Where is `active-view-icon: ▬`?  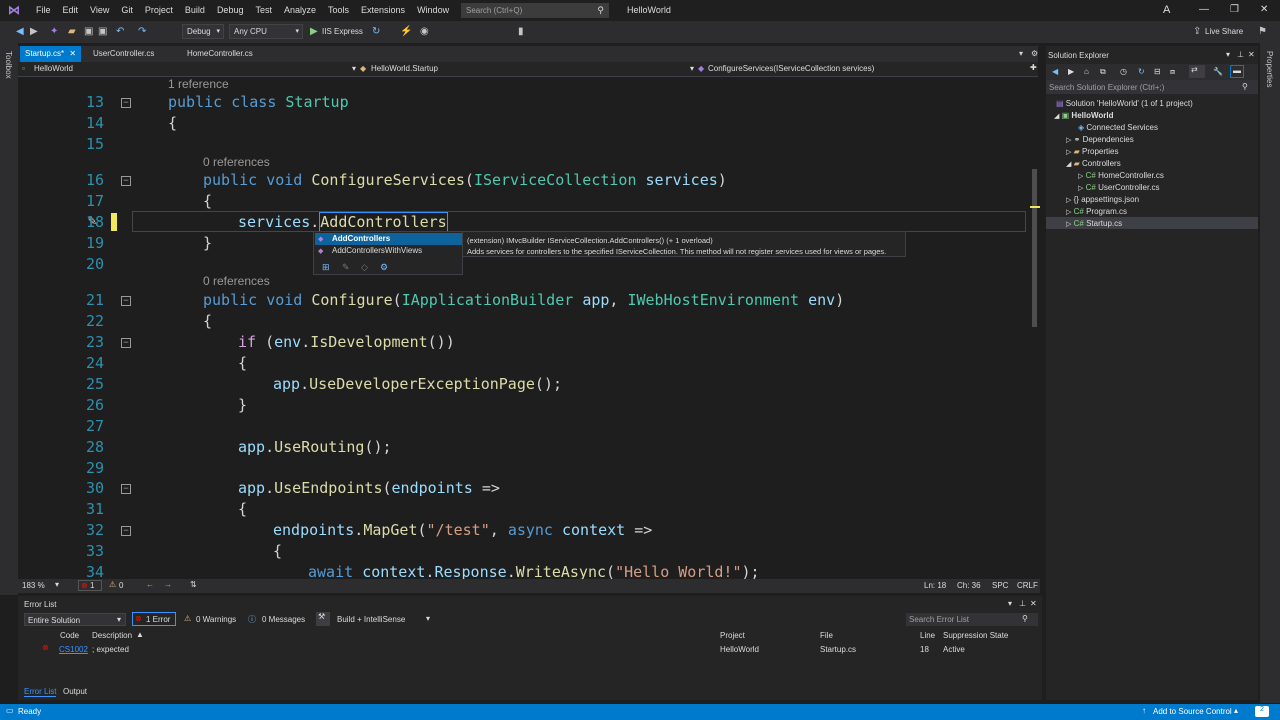
active-view-icon: ▬ is located at coordinates (1237, 71).